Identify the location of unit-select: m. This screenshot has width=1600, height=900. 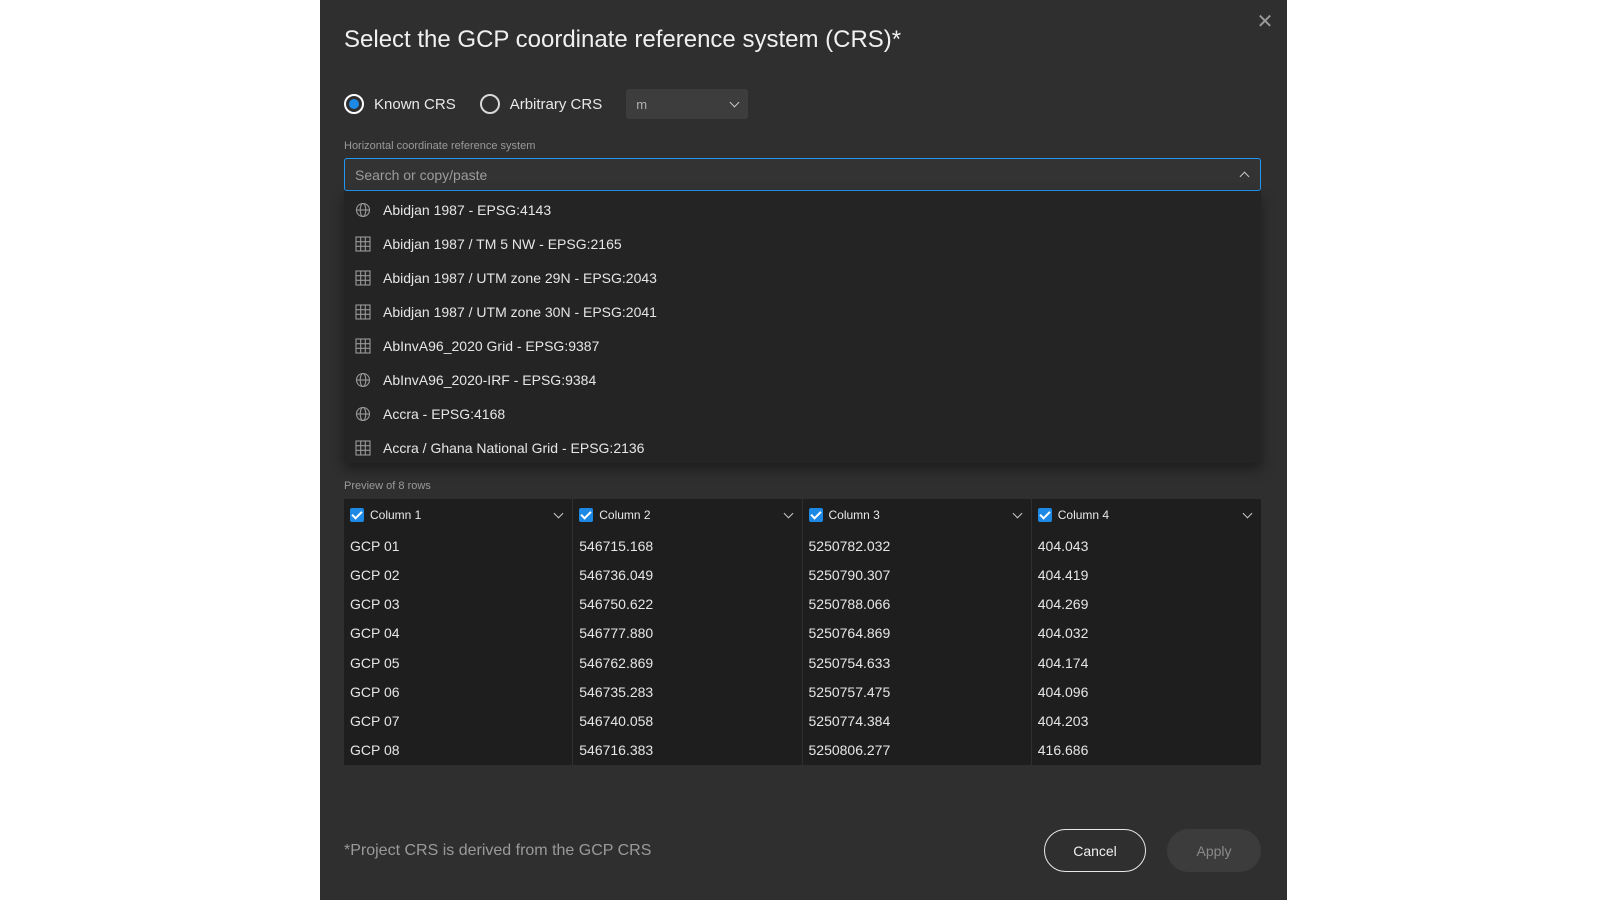
(687, 104).